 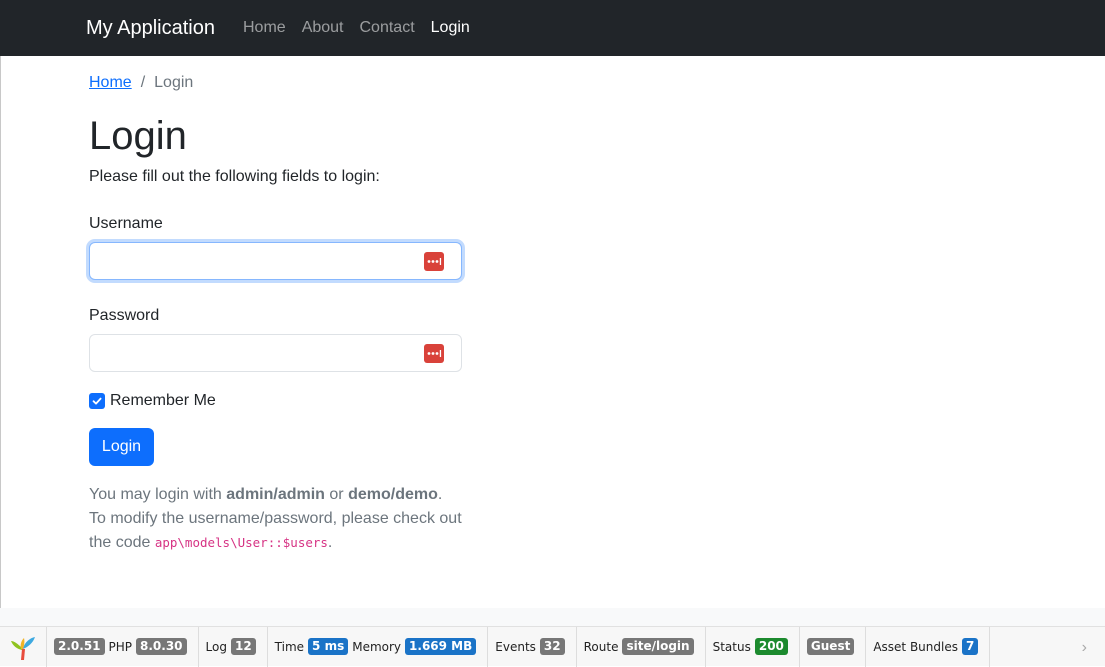 I want to click on password-field-wrapper, so click(x=275, y=353).